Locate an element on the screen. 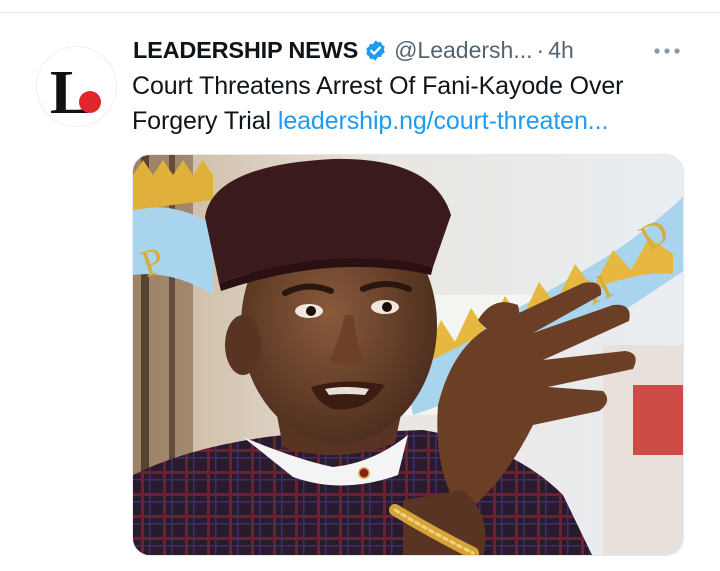  logo-dot is located at coordinates (90, 102).